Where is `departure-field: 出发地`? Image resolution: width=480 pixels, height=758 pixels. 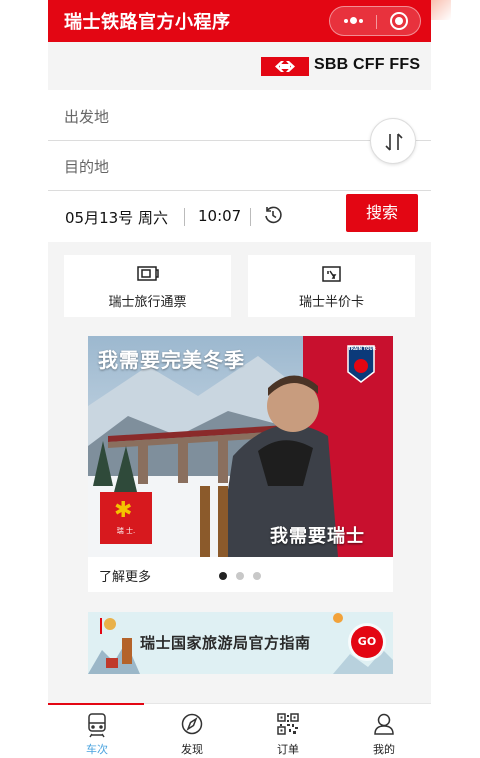
departure-field: 出发地 is located at coordinates (214, 116).